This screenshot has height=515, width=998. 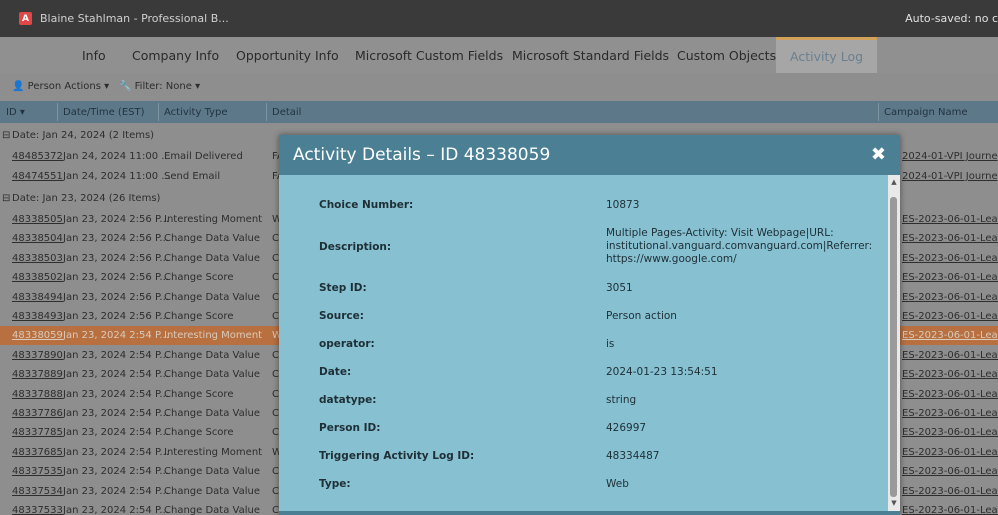 What do you see at coordinates (499, 87) in the screenshot?
I see `toolbar: 👤 Person Actions ▾ 🔧 Filter: None ▾` at bounding box center [499, 87].